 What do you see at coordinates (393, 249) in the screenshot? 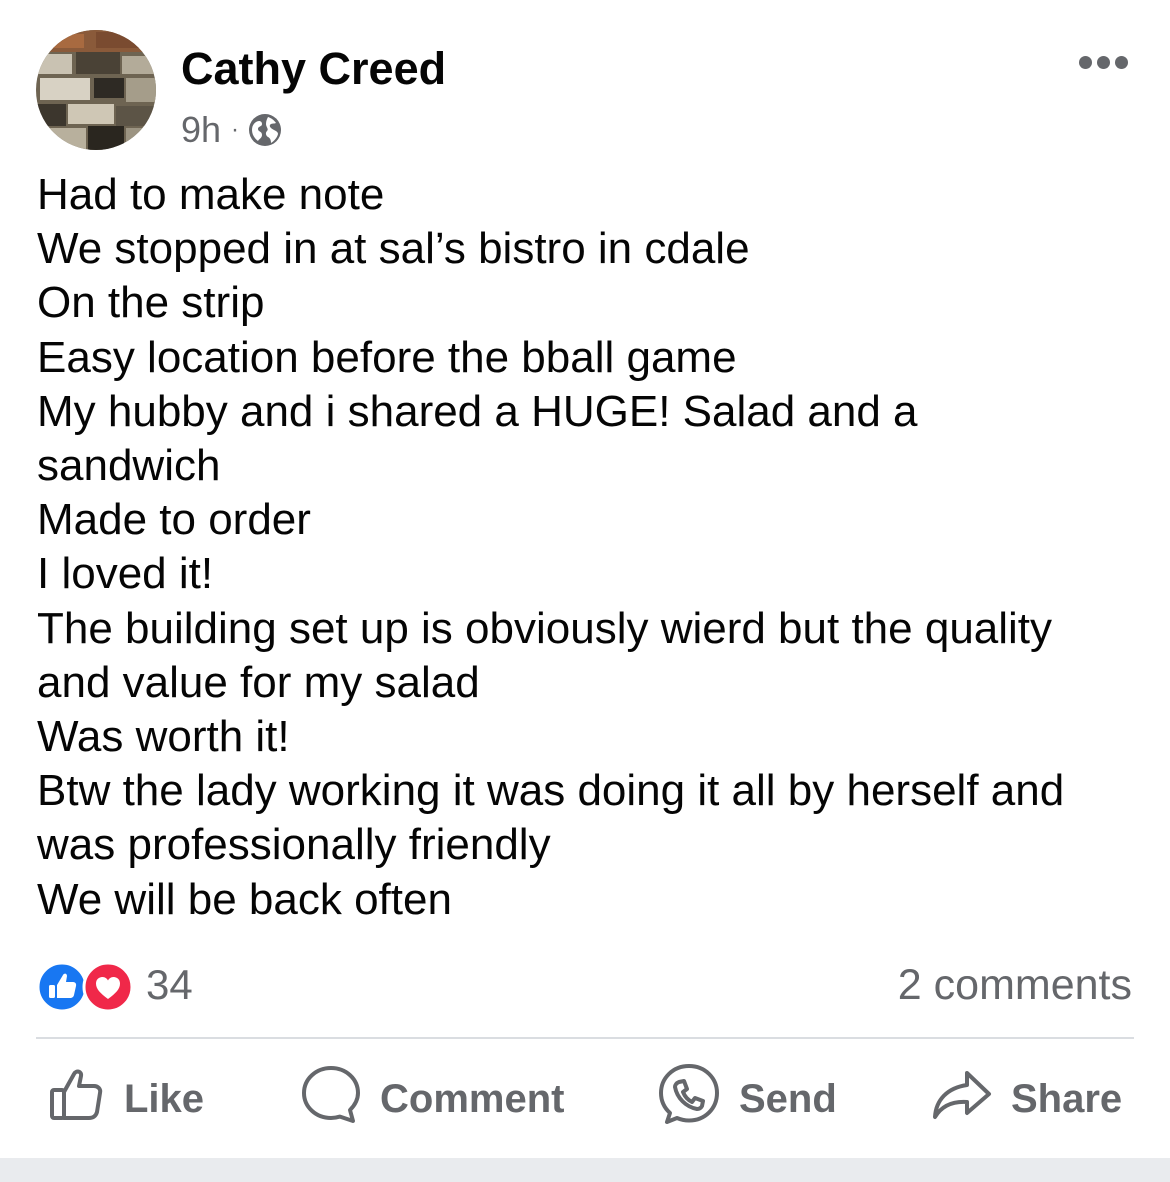
I see `post-text-line: We stopped in at sal’s bistro in cdale` at bounding box center [393, 249].